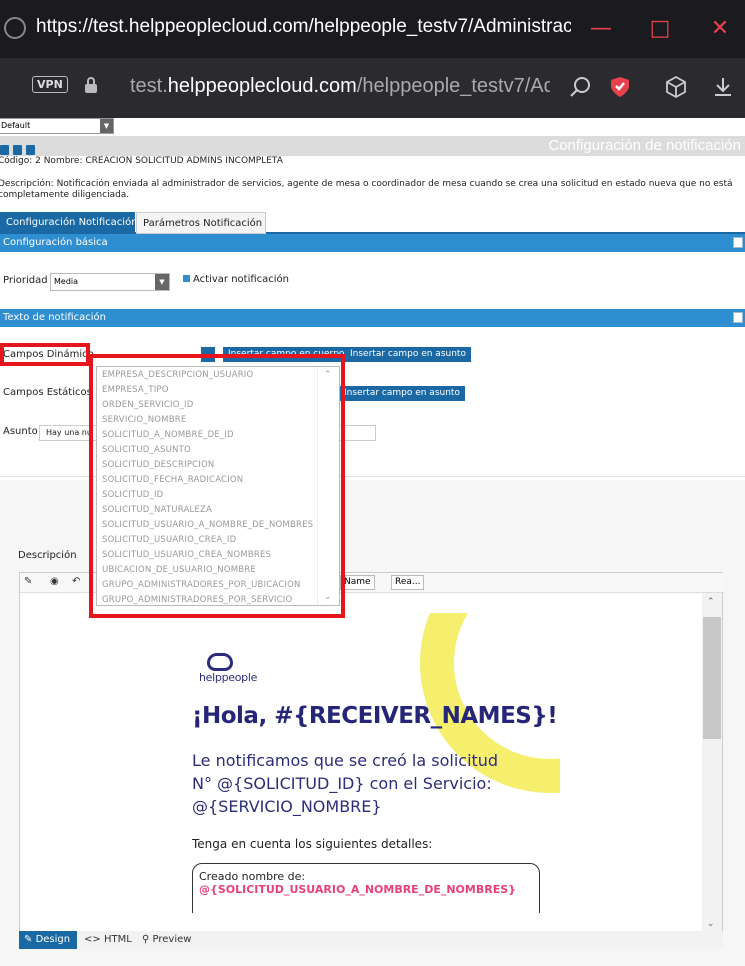 This screenshot has height=966, width=745. What do you see at coordinates (372, 318) in the screenshot?
I see `section-text: Texto de notificación` at bounding box center [372, 318].